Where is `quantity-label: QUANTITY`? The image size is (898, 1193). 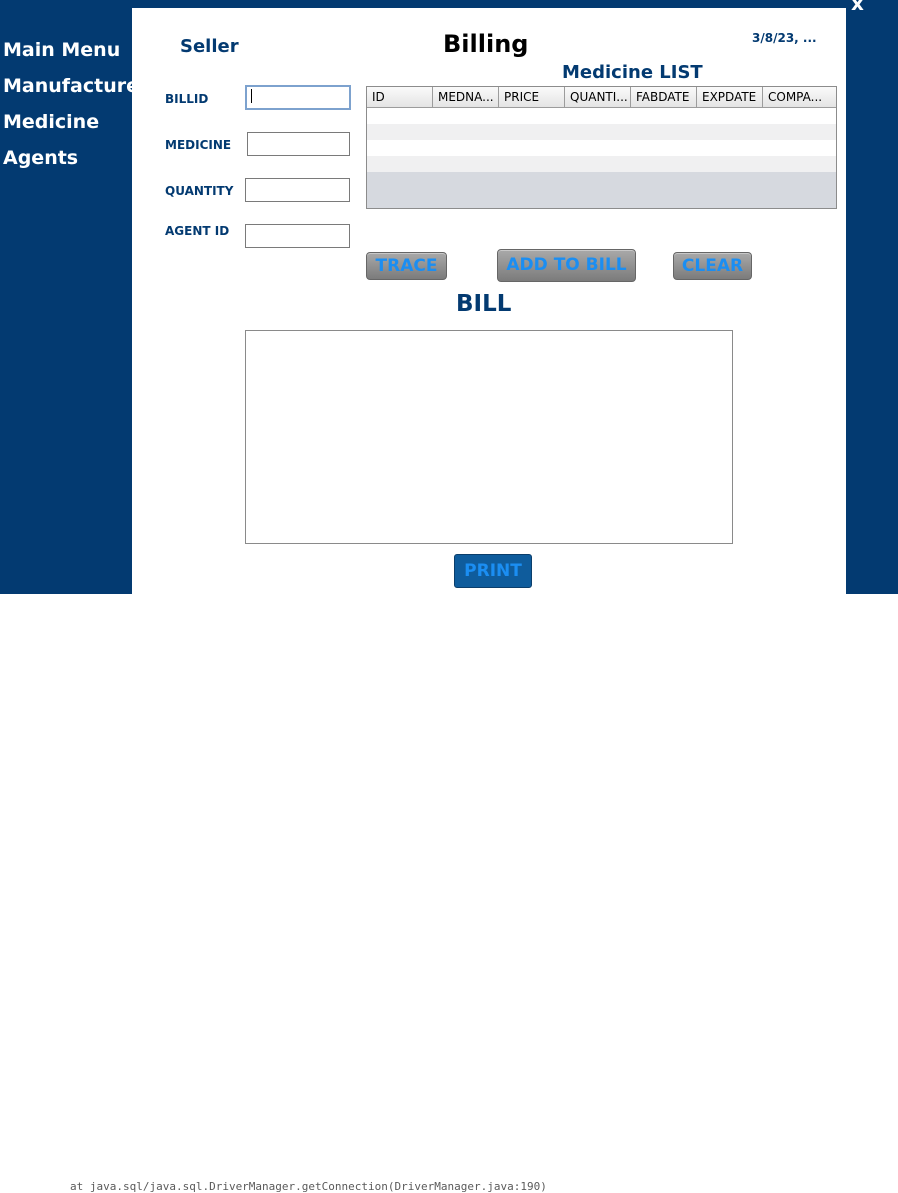 quantity-label: QUANTITY is located at coordinates (199, 191).